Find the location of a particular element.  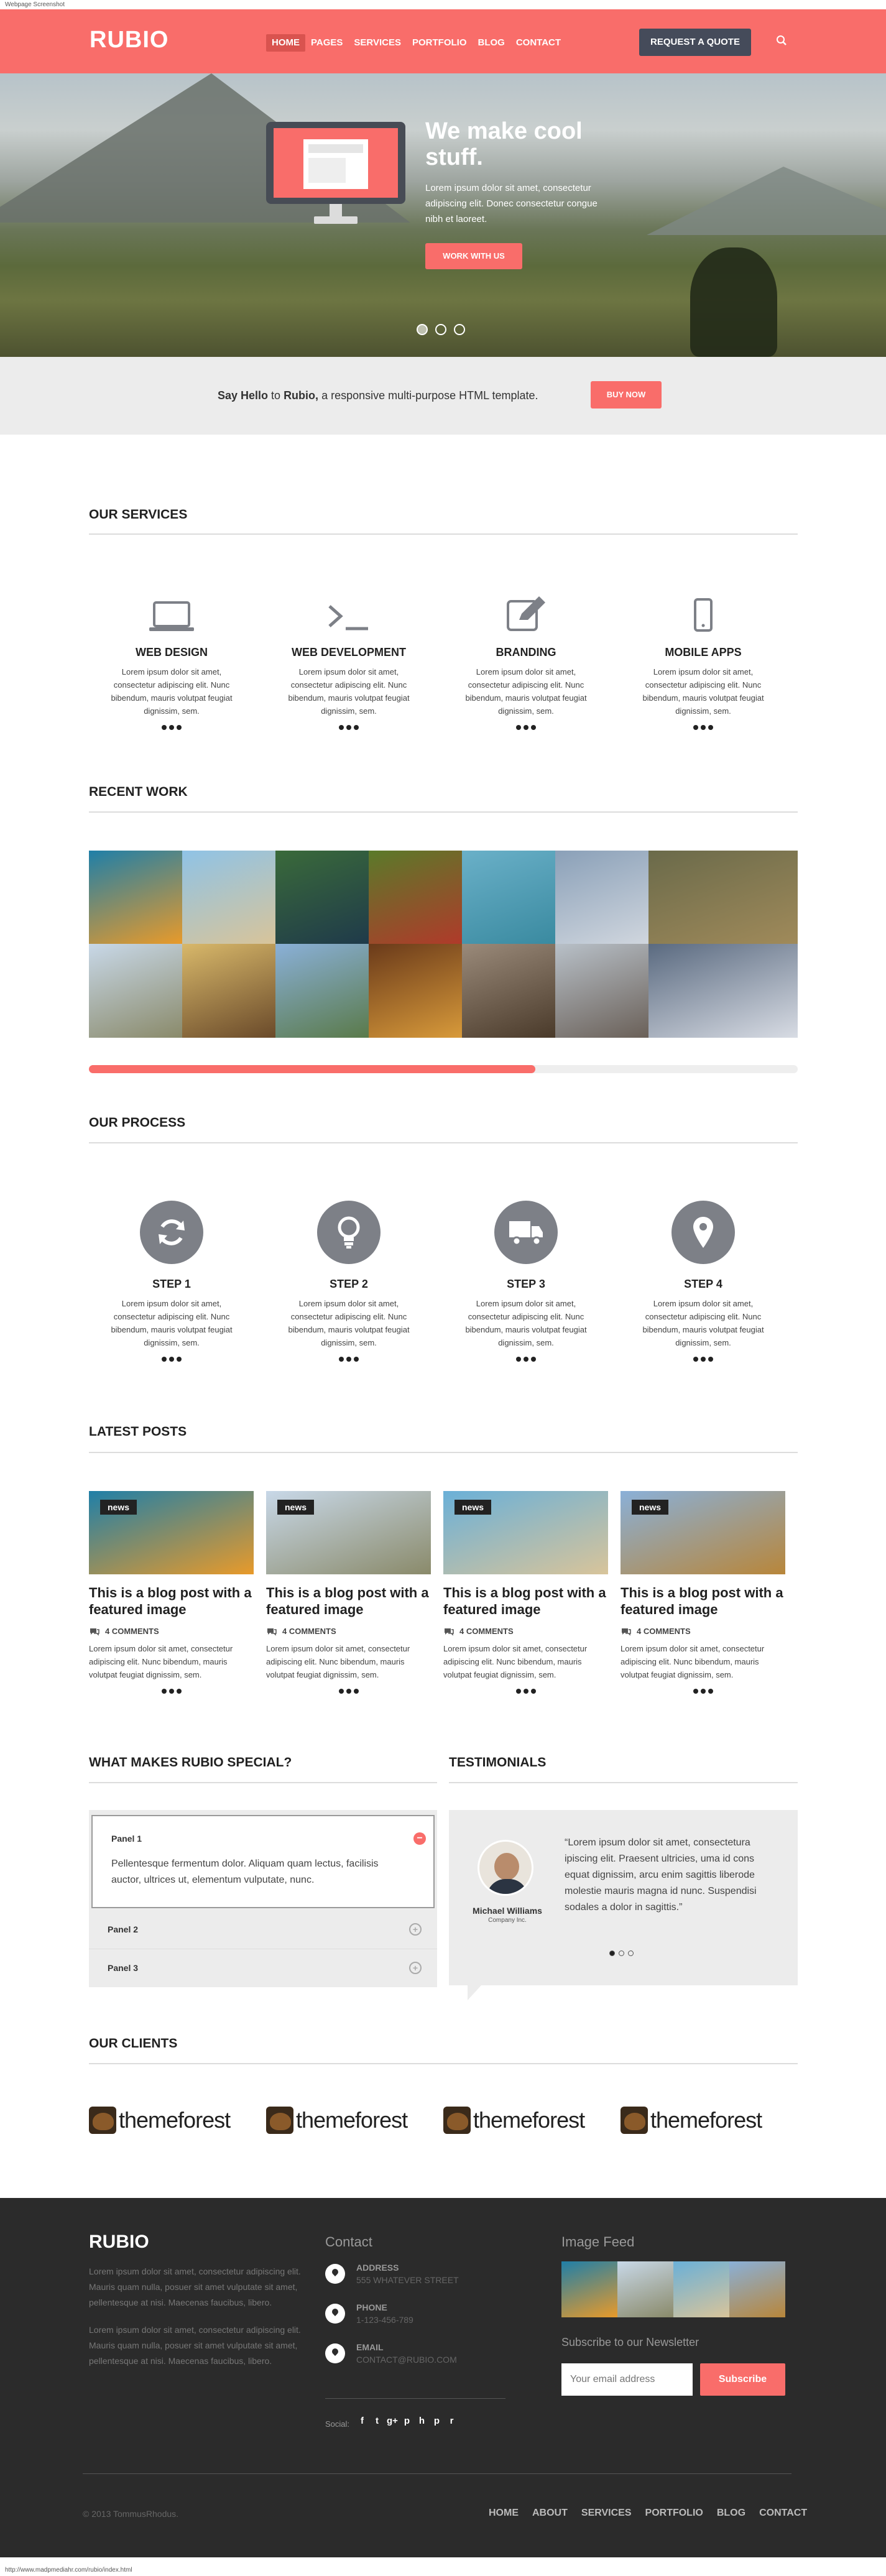

services-title: OUR SERVICES is located at coordinates (138, 514).